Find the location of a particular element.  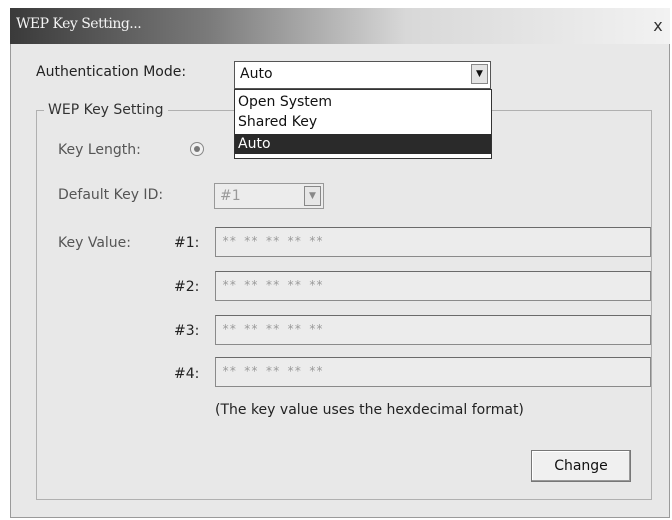

key-3-value: ** ** ** ** ** is located at coordinates (273, 329).